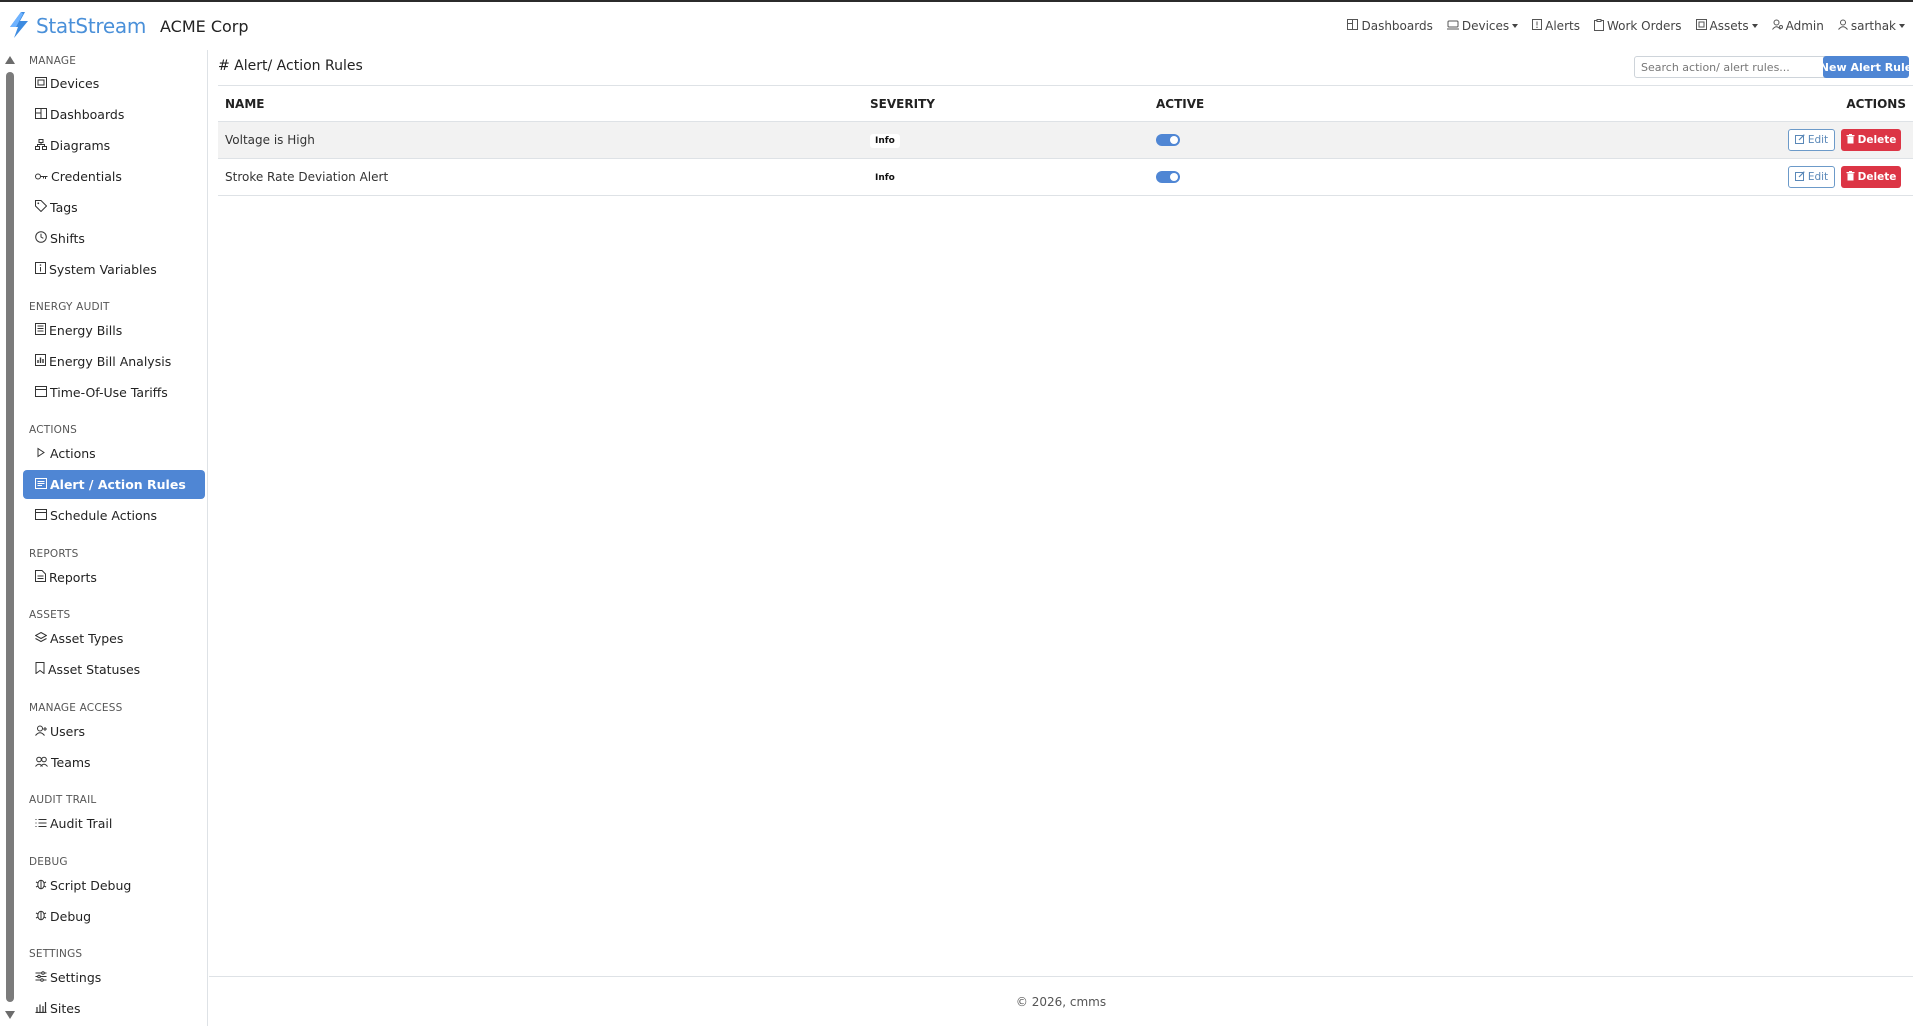 Image resolution: width=1913 pixels, height=1026 pixels. Describe the element at coordinates (114, 330) in the screenshot. I see `sidebar-item-energy-bills: Energy Bills` at that location.